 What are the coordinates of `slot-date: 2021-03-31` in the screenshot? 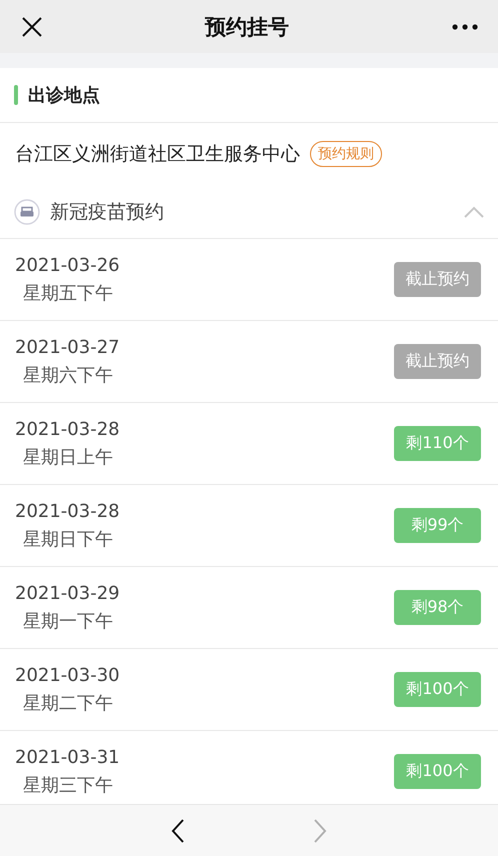 It's located at (67, 757).